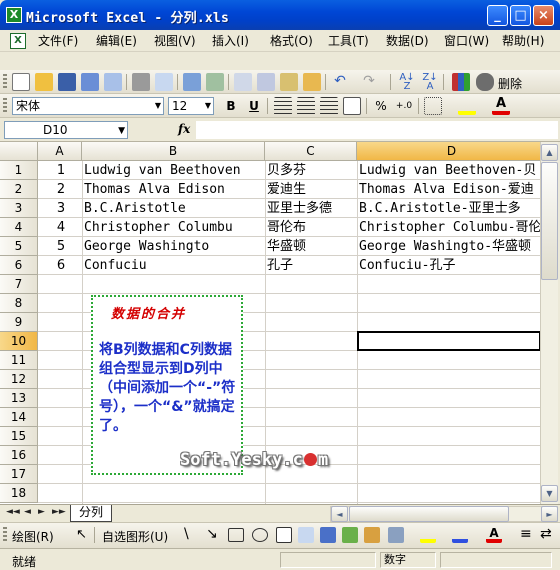  I want to click on name-box: D10 ▼, so click(66, 130).